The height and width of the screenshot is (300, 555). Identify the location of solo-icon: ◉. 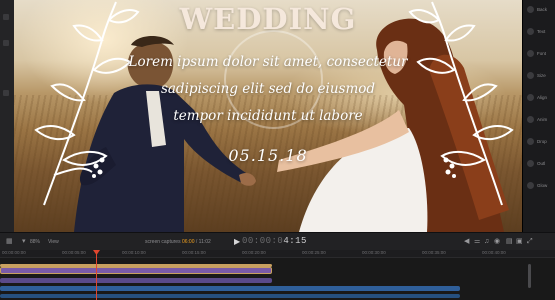
(497, 242).